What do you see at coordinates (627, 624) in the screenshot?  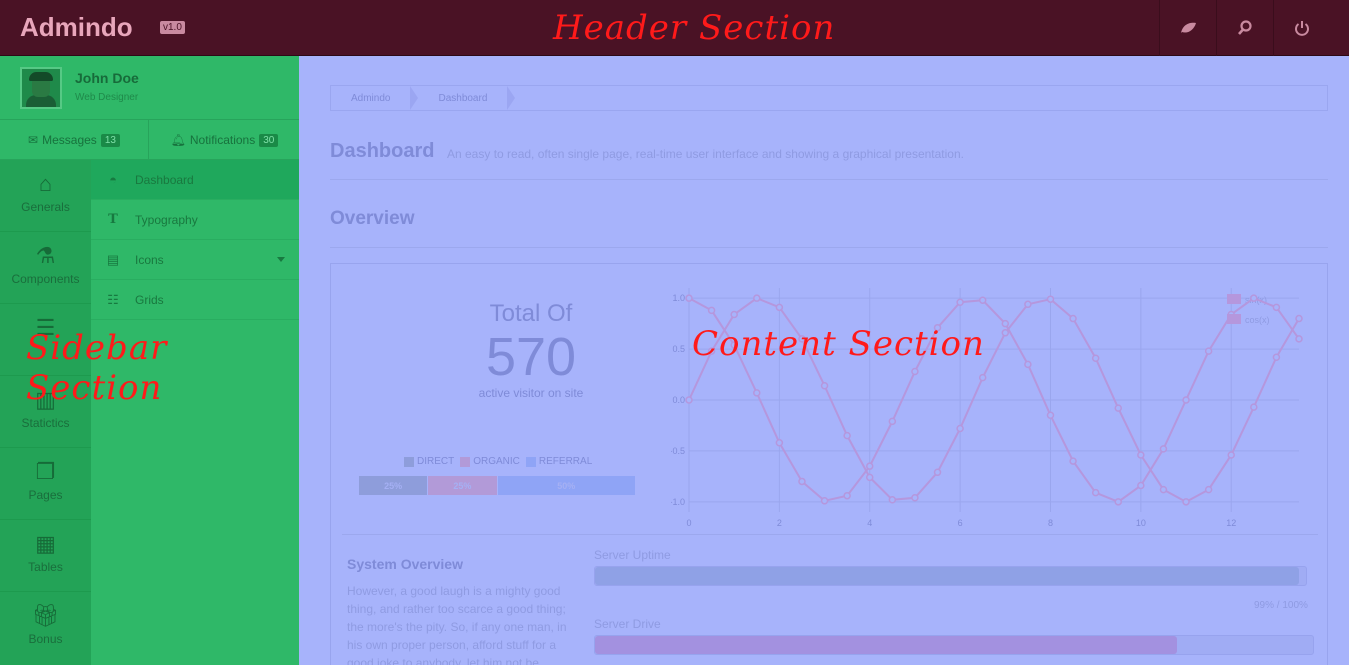 I see `server-drive-label: Server Drive` at bounding box center [627, 624].